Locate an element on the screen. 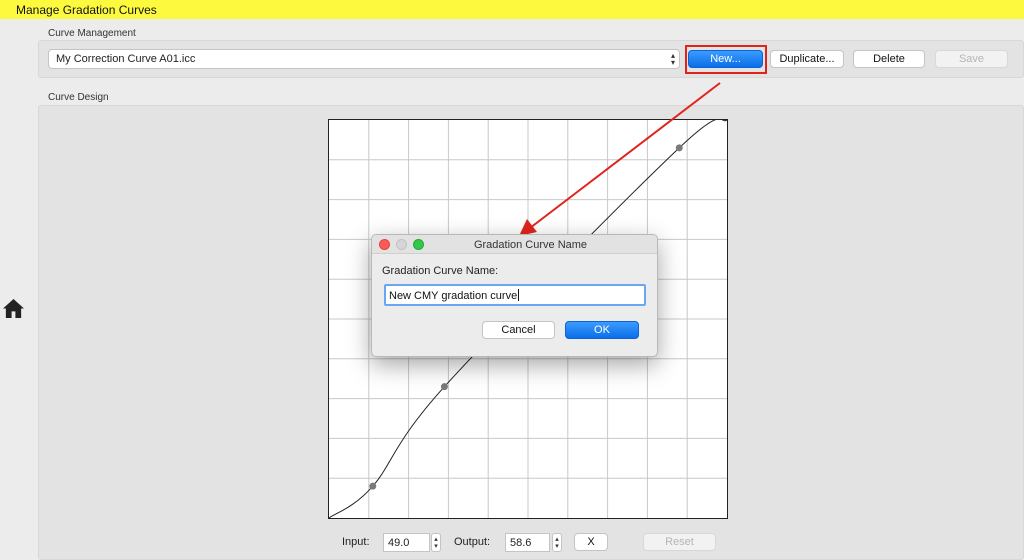 This screenshot has height=560, width=1024. curve-name-input-value: New CMY gradation curve is located at coordinates (453, 296).